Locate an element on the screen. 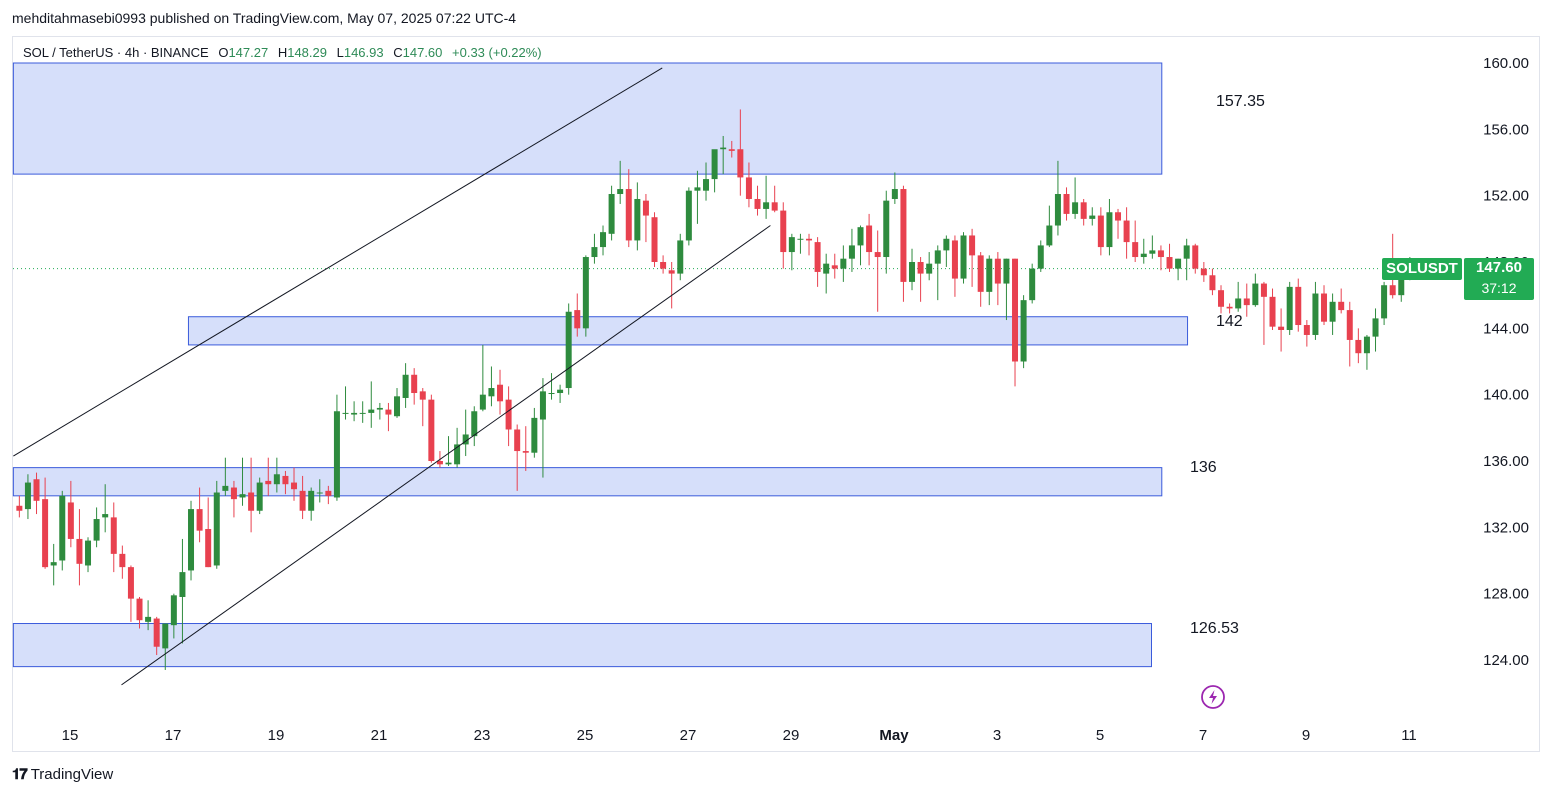  change-value: +0.33 (+0.22%) is located at coordinates (497, 52).